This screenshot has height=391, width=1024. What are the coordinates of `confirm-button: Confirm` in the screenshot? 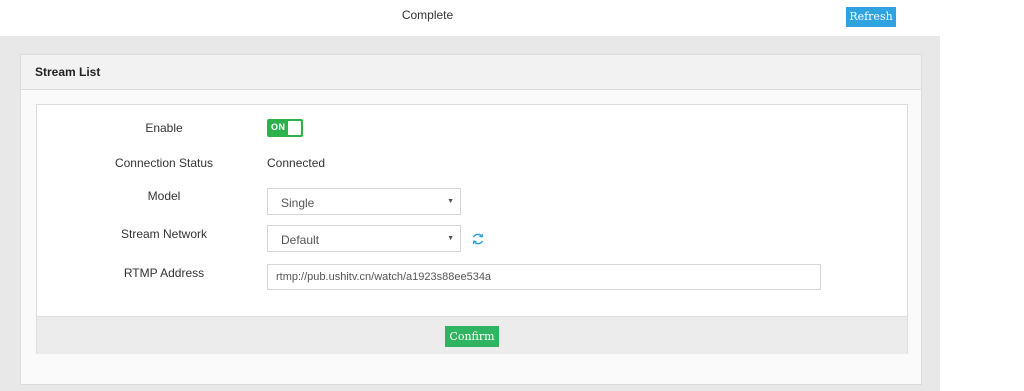 It's located at (472, 336).